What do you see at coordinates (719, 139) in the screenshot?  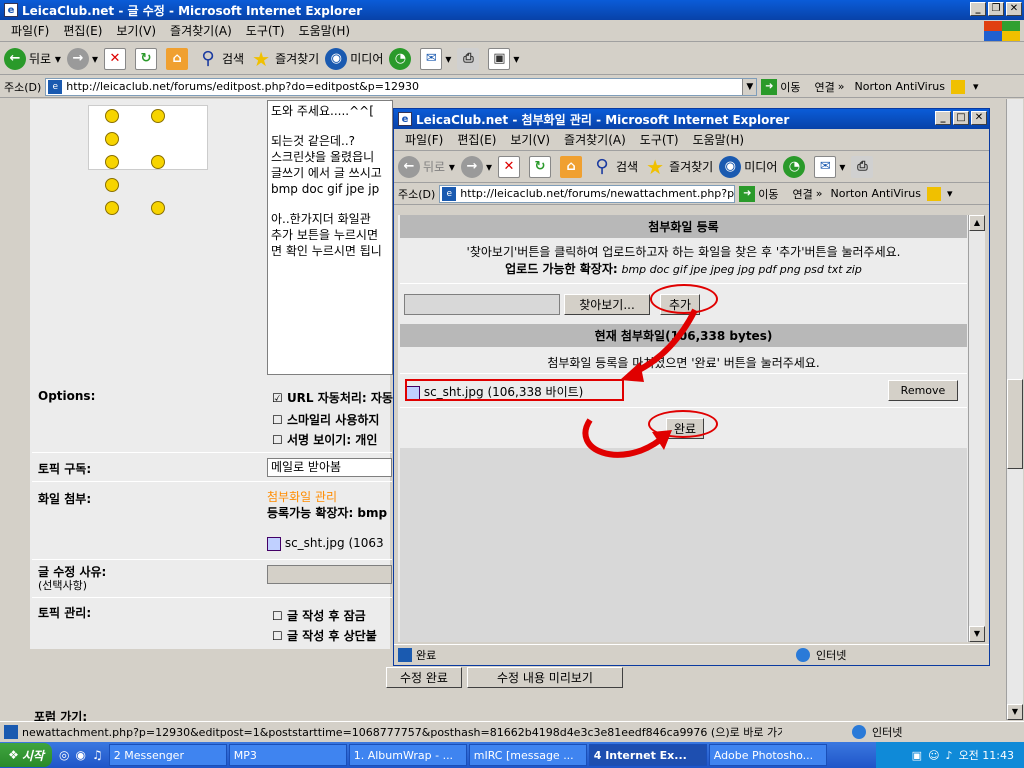 I see `popup-menu-help: 도움말(H)` at bounding box center [719, 139].